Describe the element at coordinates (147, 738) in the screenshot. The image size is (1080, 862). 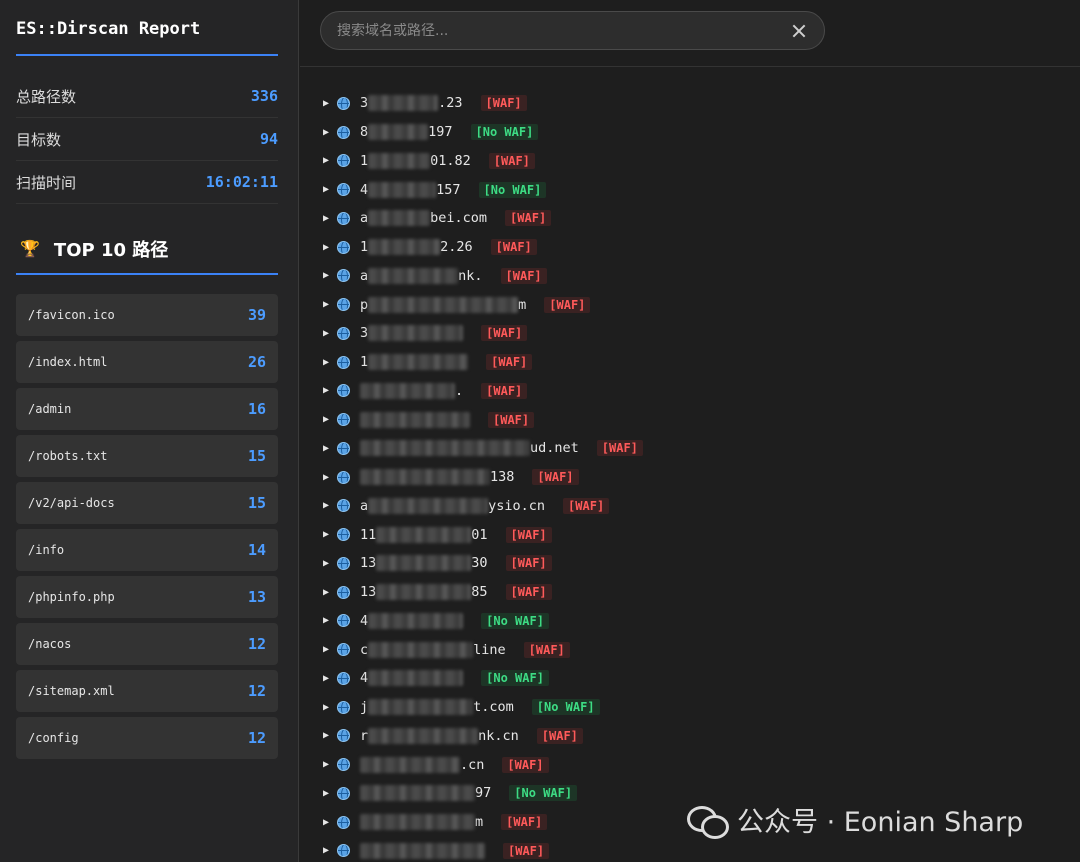
I see `top-path-item: /config 12` at that location.